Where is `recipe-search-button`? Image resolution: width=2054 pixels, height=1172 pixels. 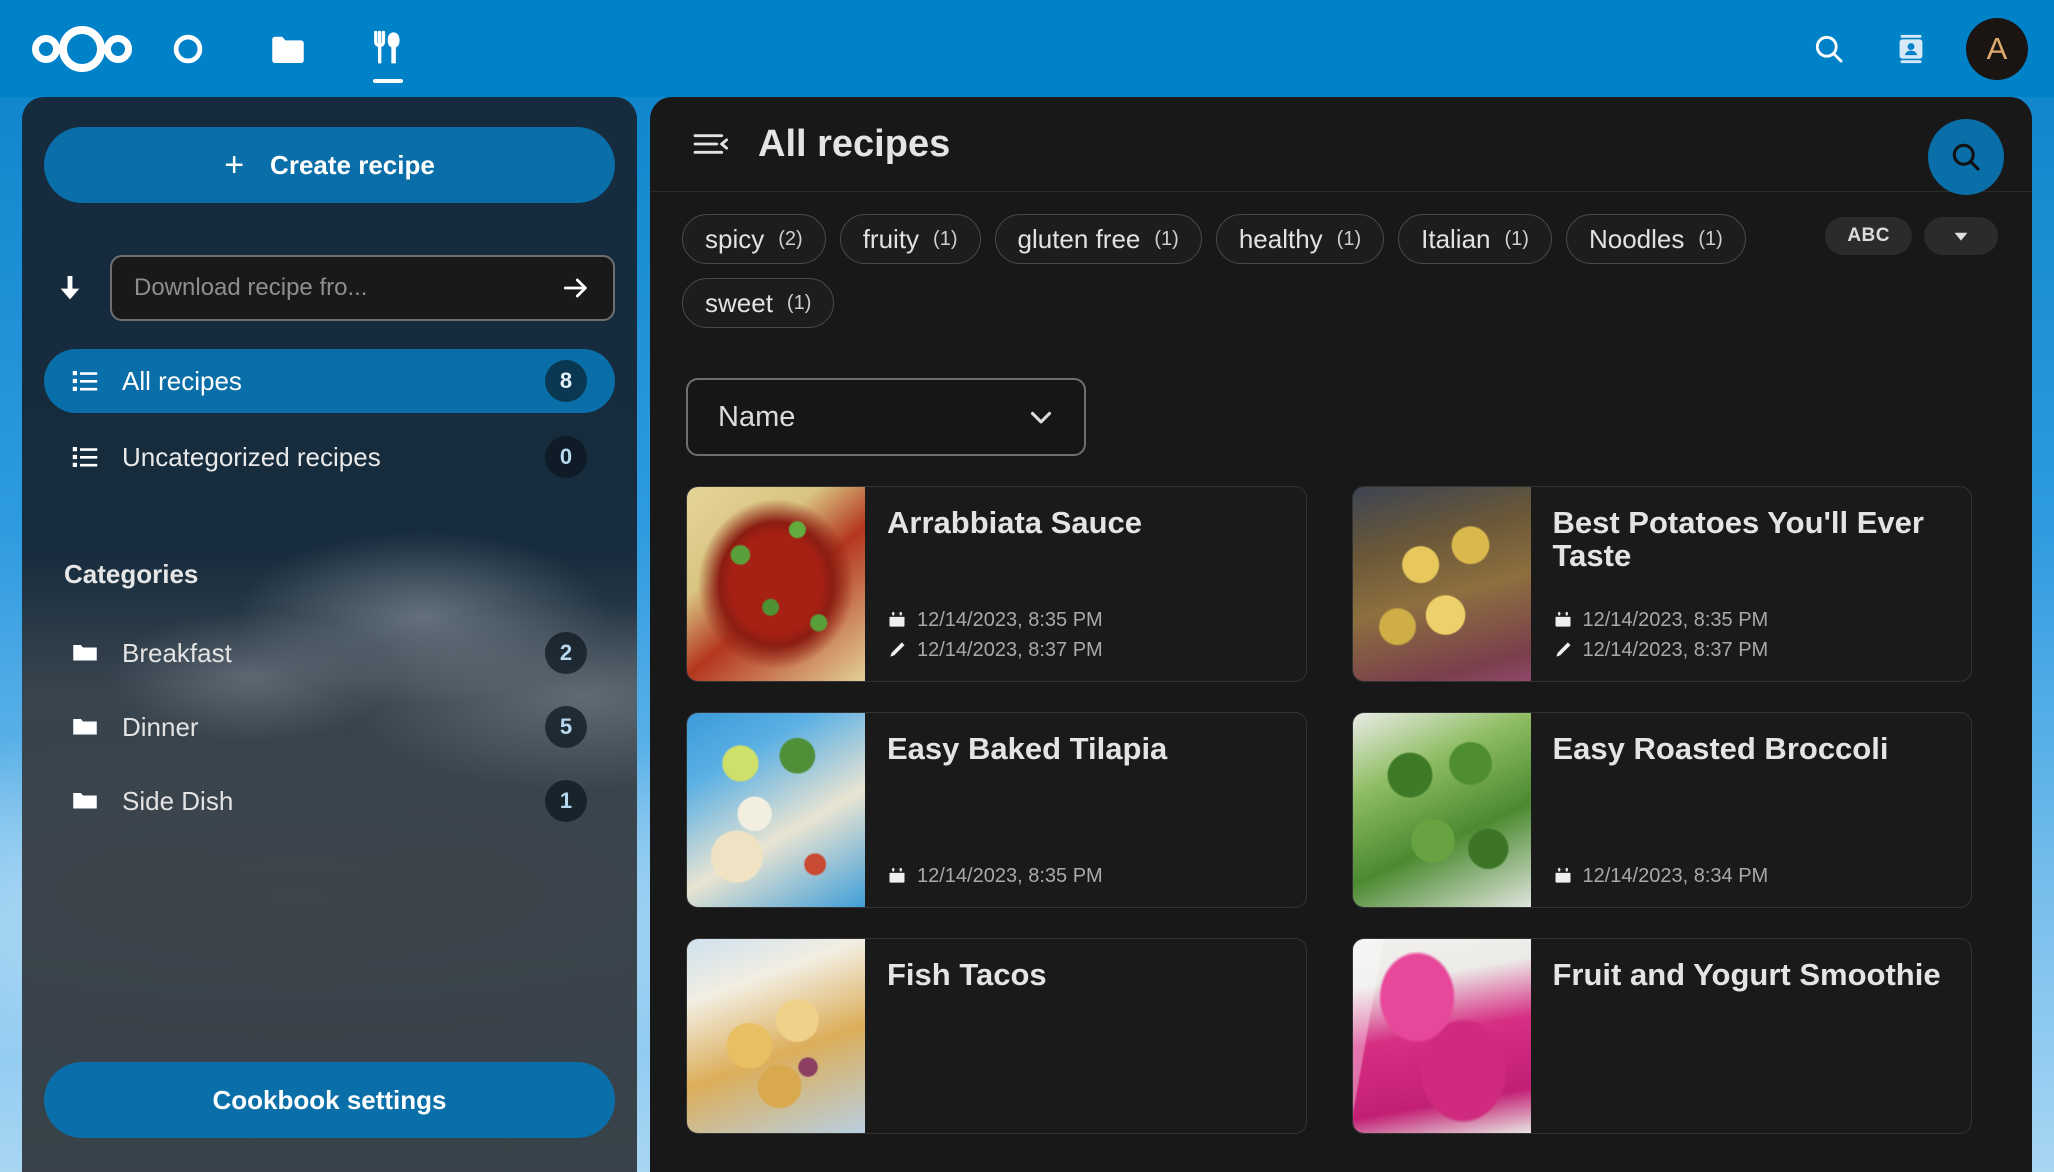
recipe-search-button is located at coordinates (1966, 157).